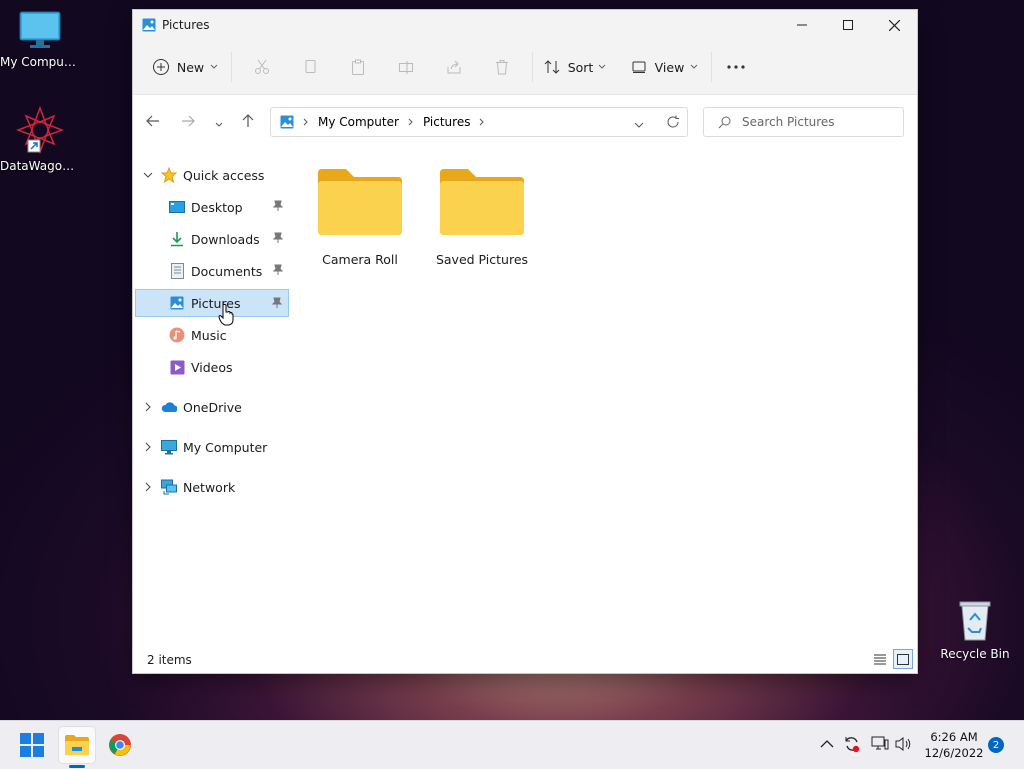 The width and height of the screenshot is (1024, 769). I want to click on maximize-button, so click(848, 25).